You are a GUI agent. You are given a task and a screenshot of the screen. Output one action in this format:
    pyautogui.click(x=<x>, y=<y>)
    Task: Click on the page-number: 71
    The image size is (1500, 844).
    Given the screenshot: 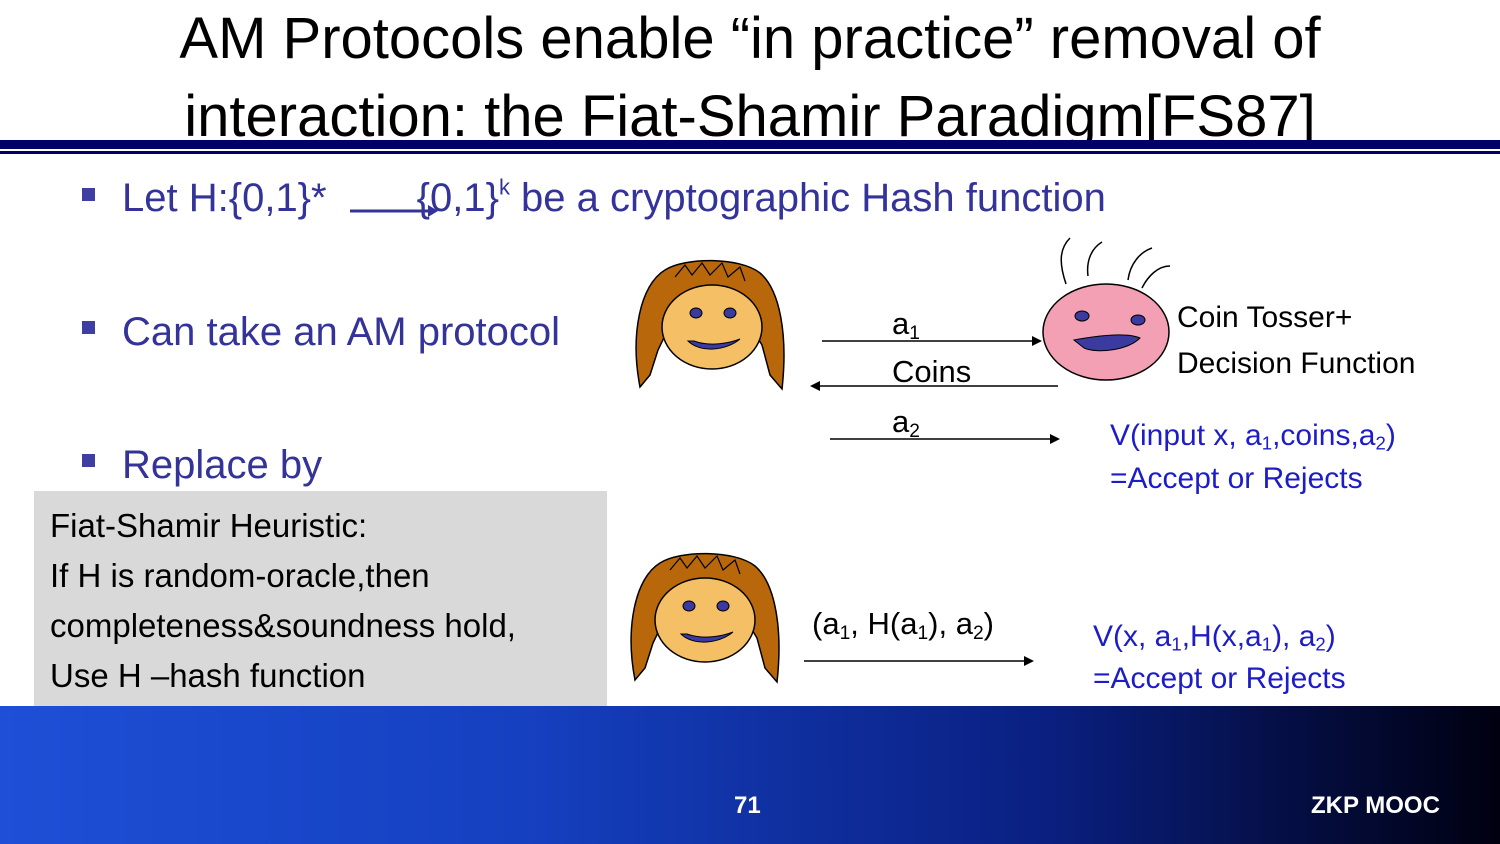 What is the action you would take?
    pyautogui.click(x=747, y=805)
    